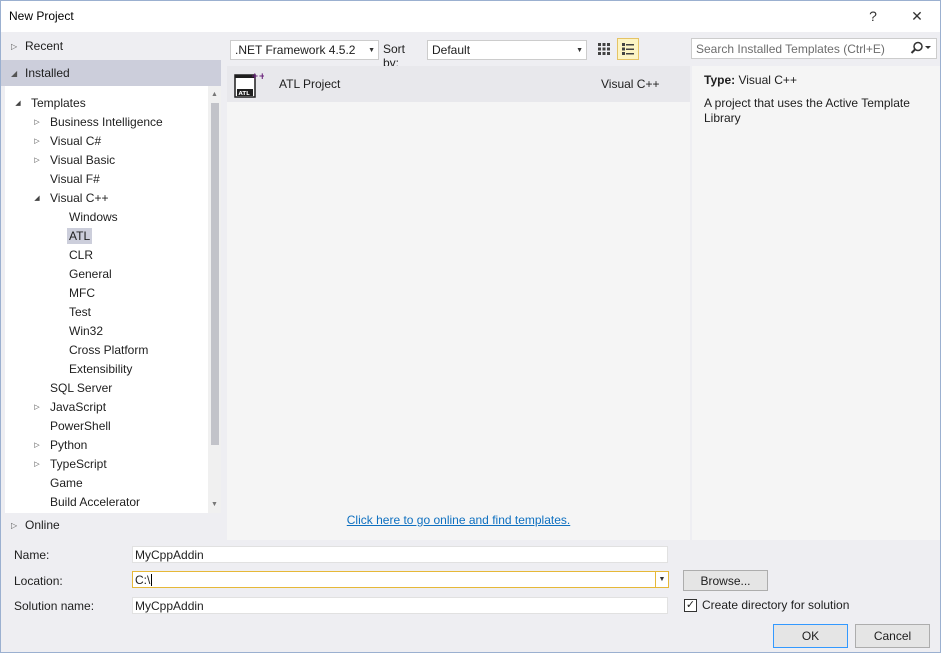 This screenshot has height=653, width=941. I want to click on tree-item-visual-f: Visual F#, so click(67, 178).